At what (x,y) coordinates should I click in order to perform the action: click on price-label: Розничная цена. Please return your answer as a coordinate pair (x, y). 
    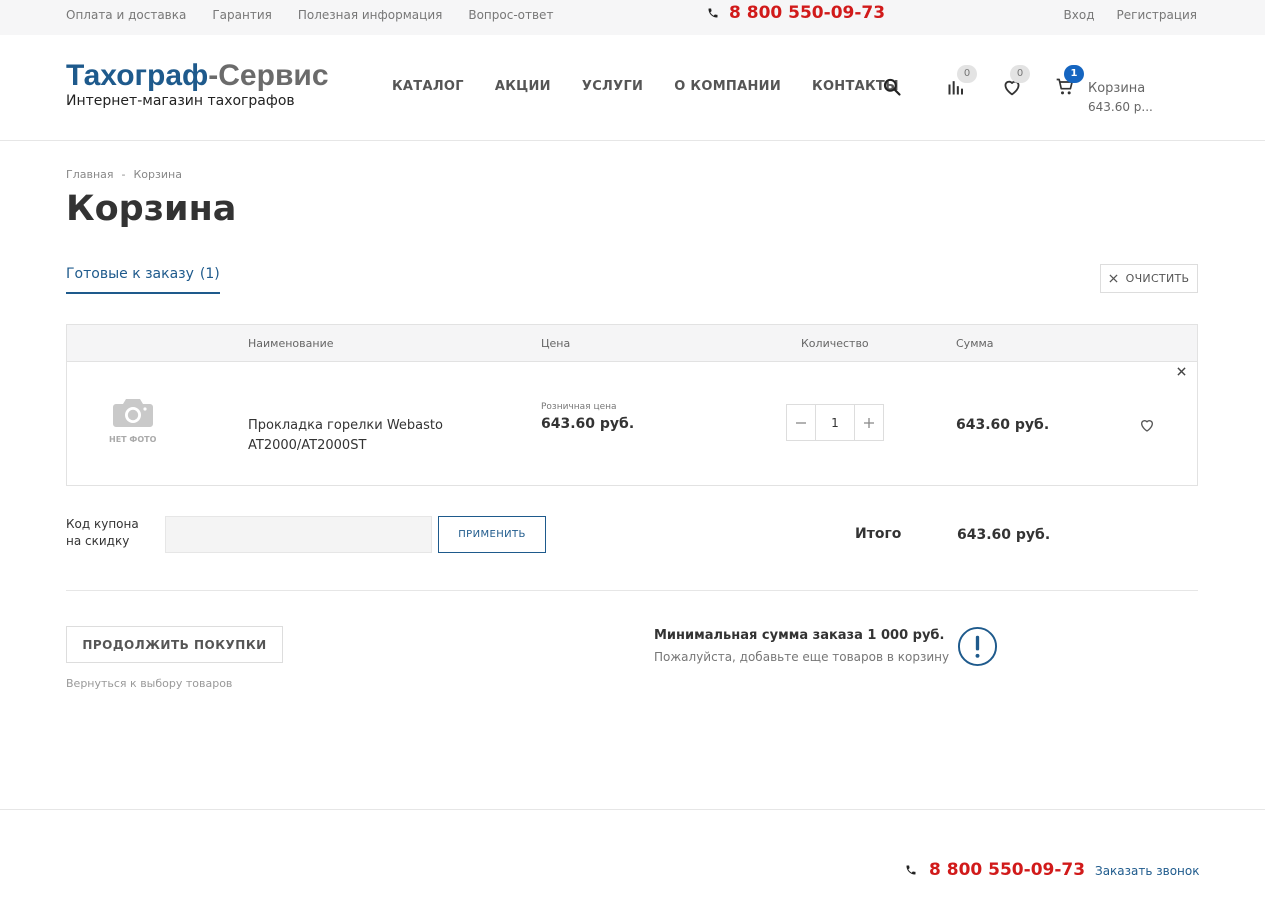
    Looking at the image, I should click on (579, 407).